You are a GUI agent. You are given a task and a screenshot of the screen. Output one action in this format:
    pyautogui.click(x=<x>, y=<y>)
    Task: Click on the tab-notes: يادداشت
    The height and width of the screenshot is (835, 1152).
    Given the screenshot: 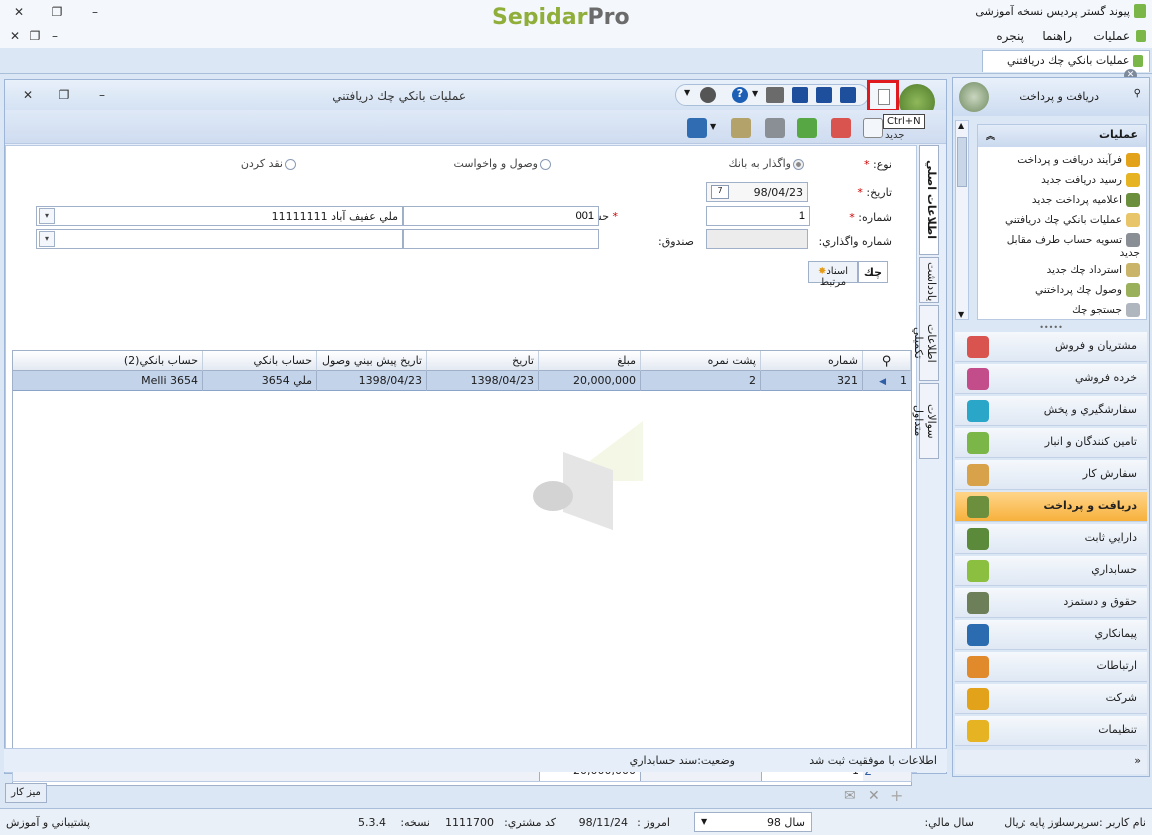 What is the action you would take?
    pyautogui.click(x=929, y=280)
    